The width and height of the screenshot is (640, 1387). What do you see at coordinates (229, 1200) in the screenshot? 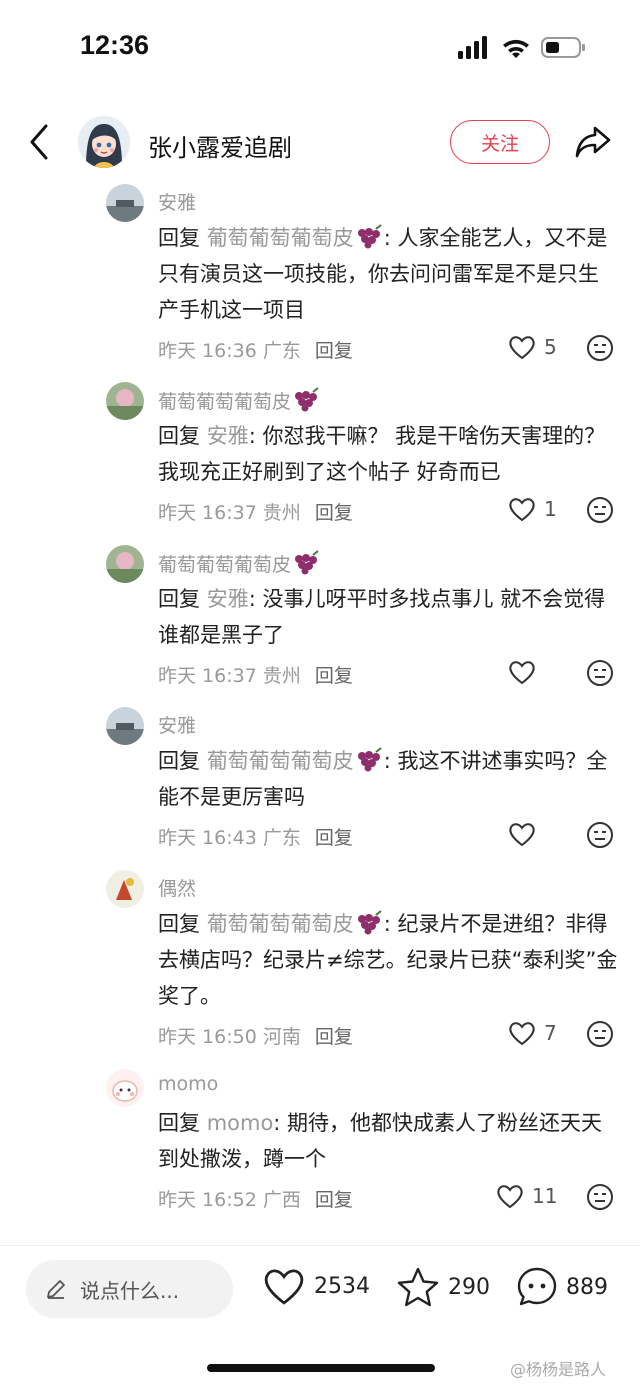
I see `comment-time-location: 昨天 16:52 广西` at bounding box center [229, 1200].